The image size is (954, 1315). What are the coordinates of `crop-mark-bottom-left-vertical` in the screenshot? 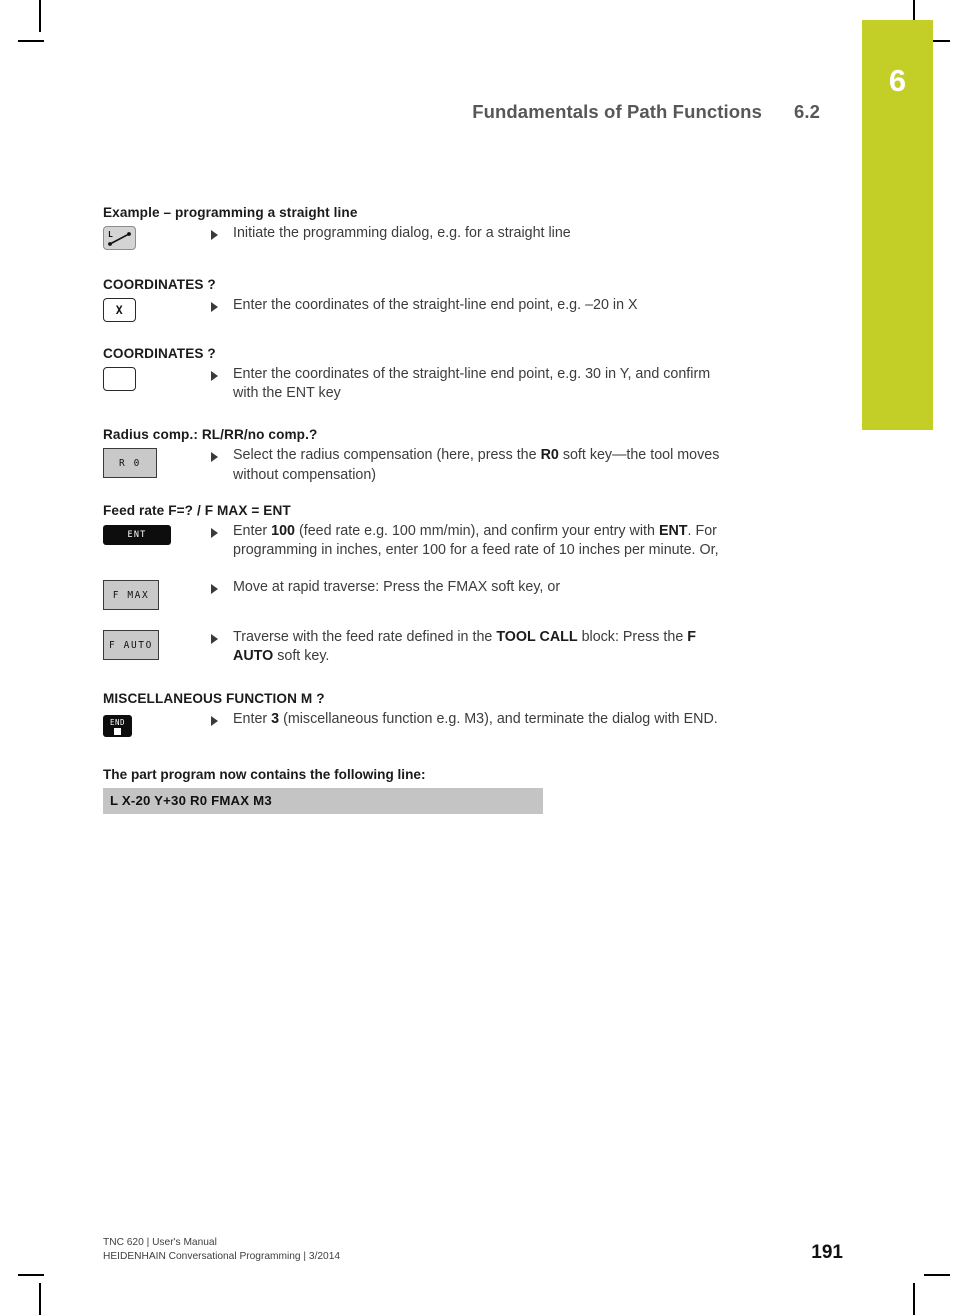 It's located at (40, 1299).